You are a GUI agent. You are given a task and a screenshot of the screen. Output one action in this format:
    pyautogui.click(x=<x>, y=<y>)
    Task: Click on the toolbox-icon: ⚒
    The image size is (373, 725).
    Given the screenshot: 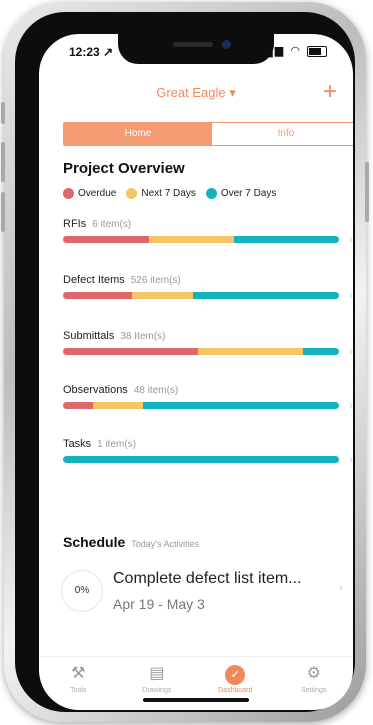 What is the action you would take?
    pyautogui.click(x=78, y=673)
    